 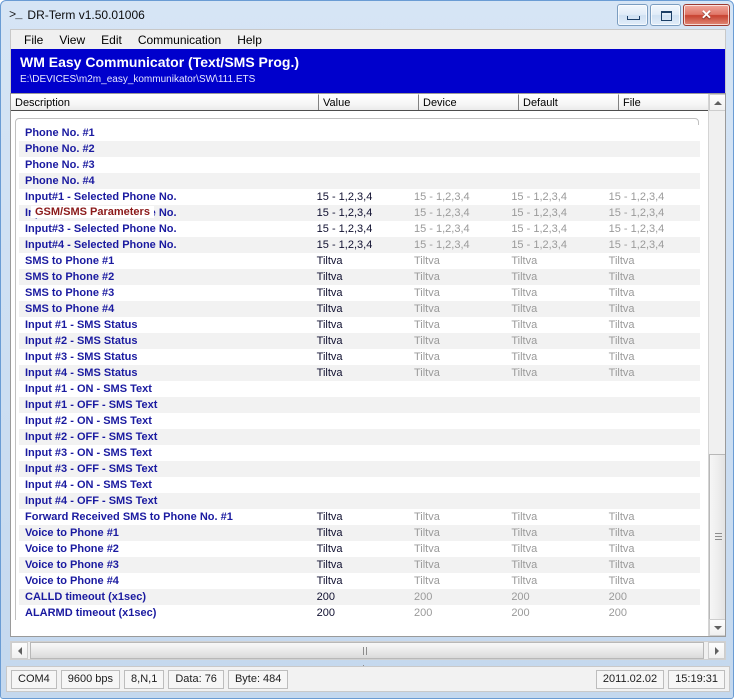 I want to click on menu-item-edit: Edit, so click(x=111, y=40).